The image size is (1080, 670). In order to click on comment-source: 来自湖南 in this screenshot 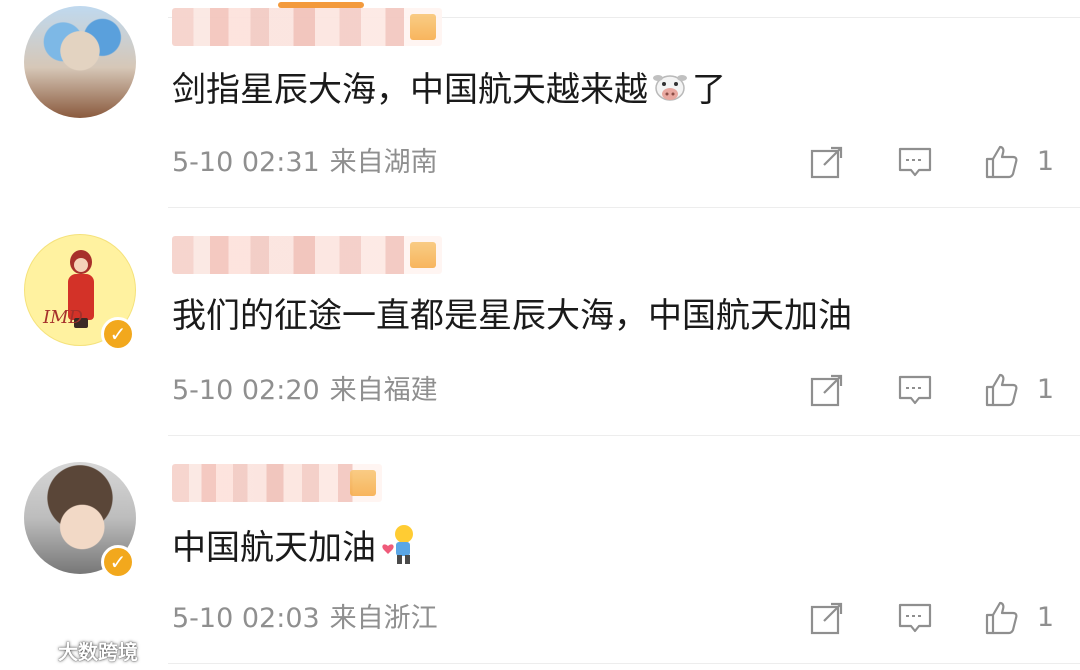, I will do `click(383, 162)`.